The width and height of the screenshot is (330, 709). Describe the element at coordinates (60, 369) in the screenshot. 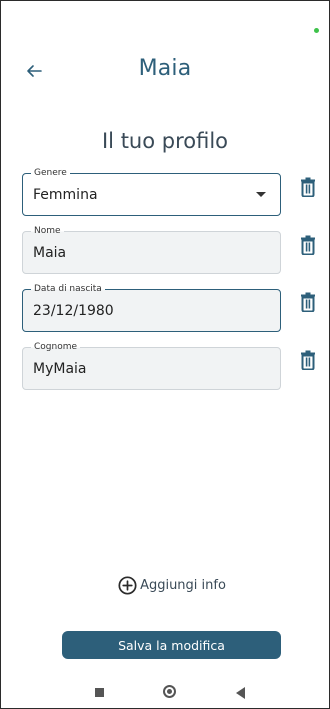

I see `field-value-last-name: MyMaia` at that location.